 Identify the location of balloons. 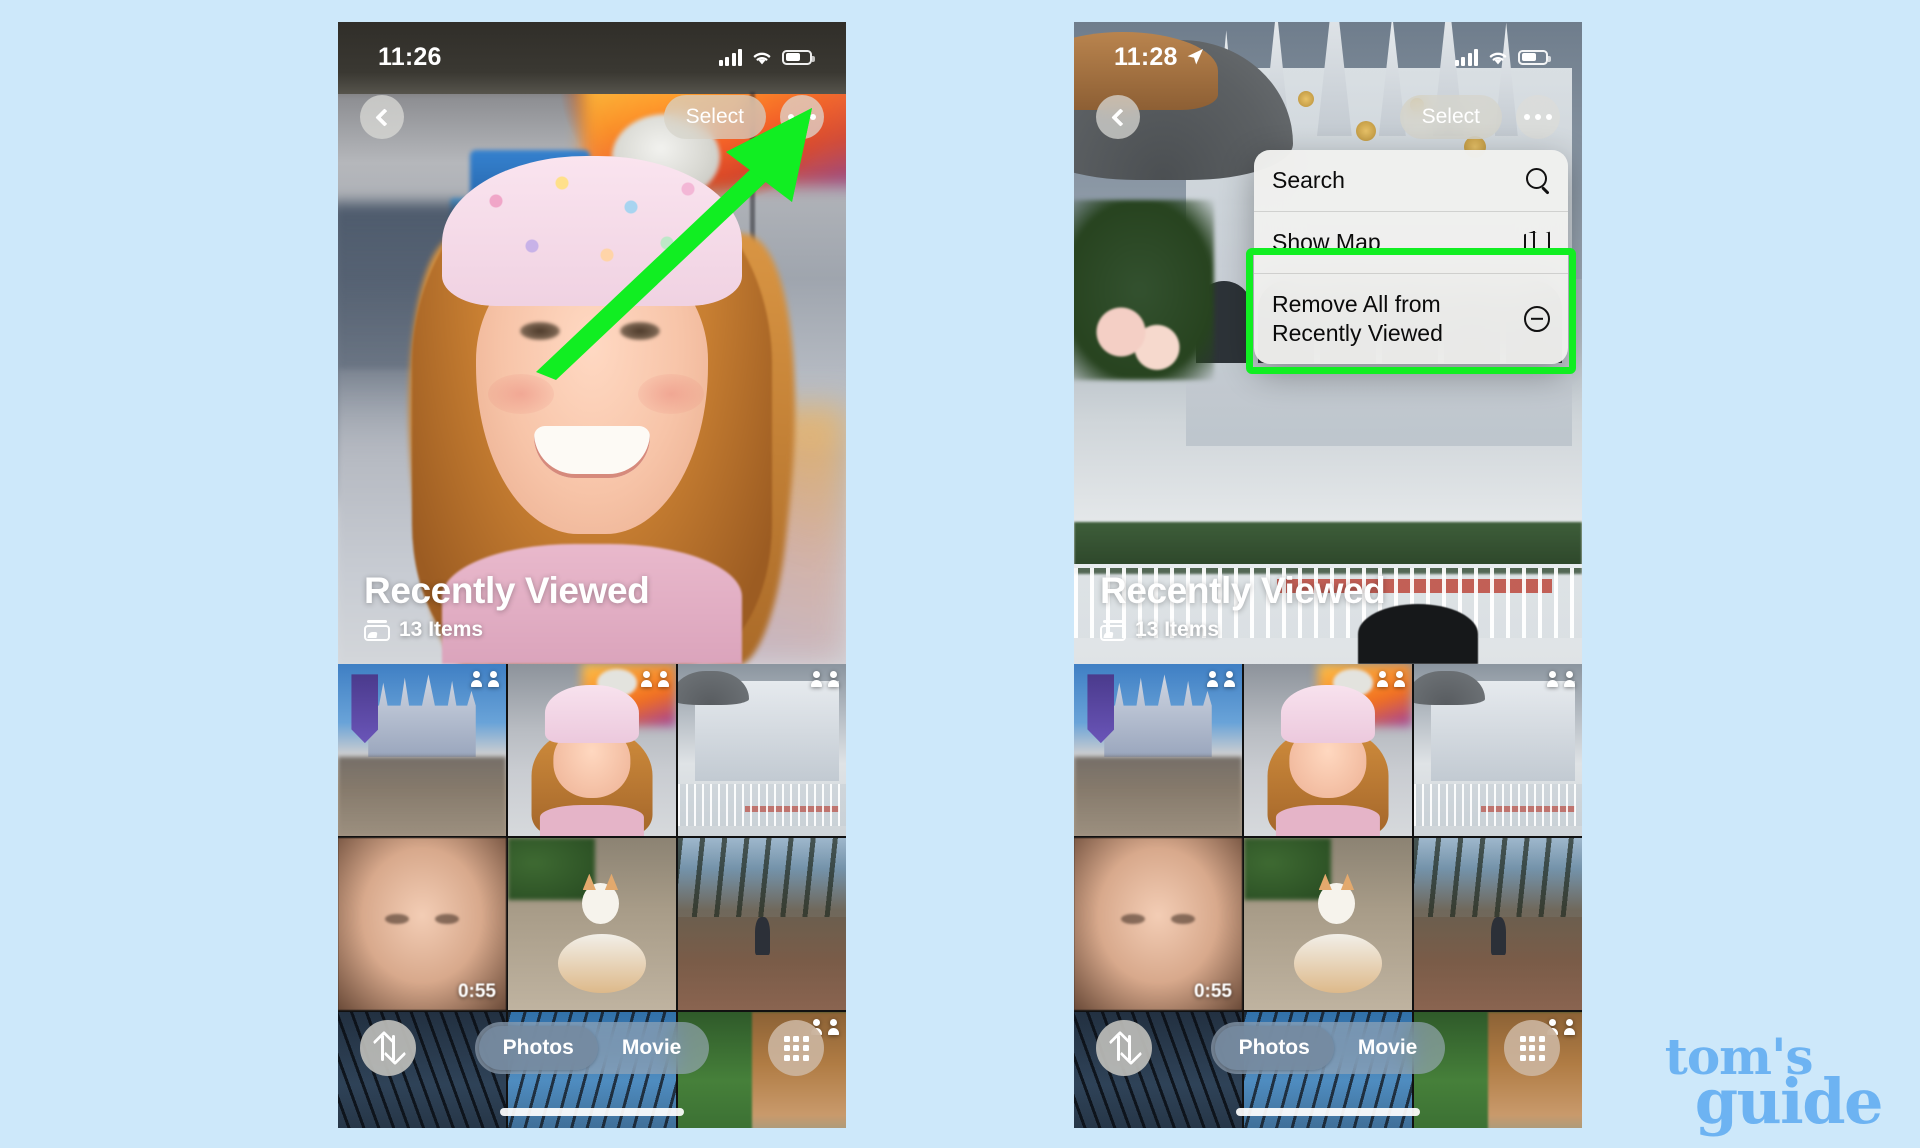
(1139, 339).